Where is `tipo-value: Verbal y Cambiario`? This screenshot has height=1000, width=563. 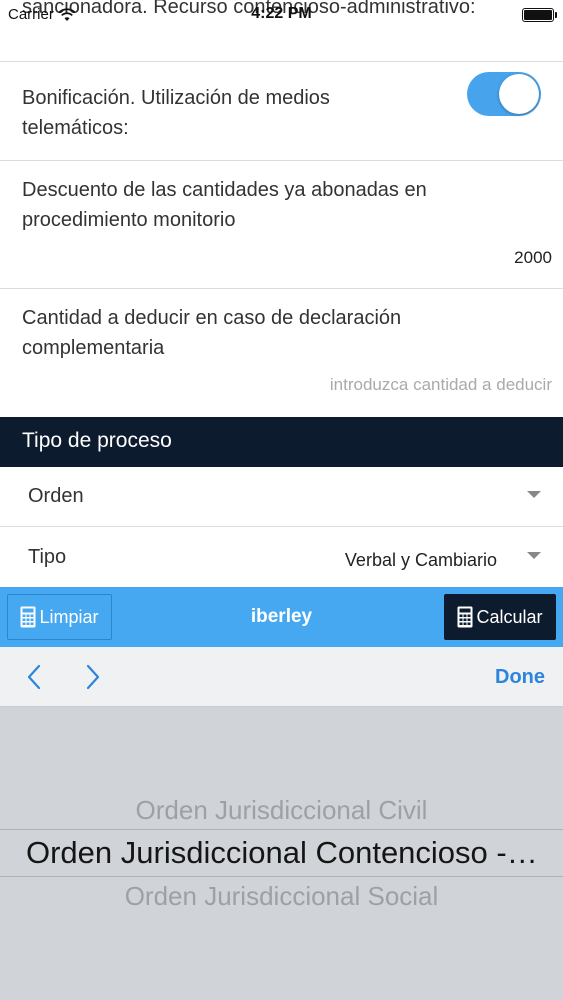 tipo-value: Verbal y Cambiario is located at coordinates (420, 560).